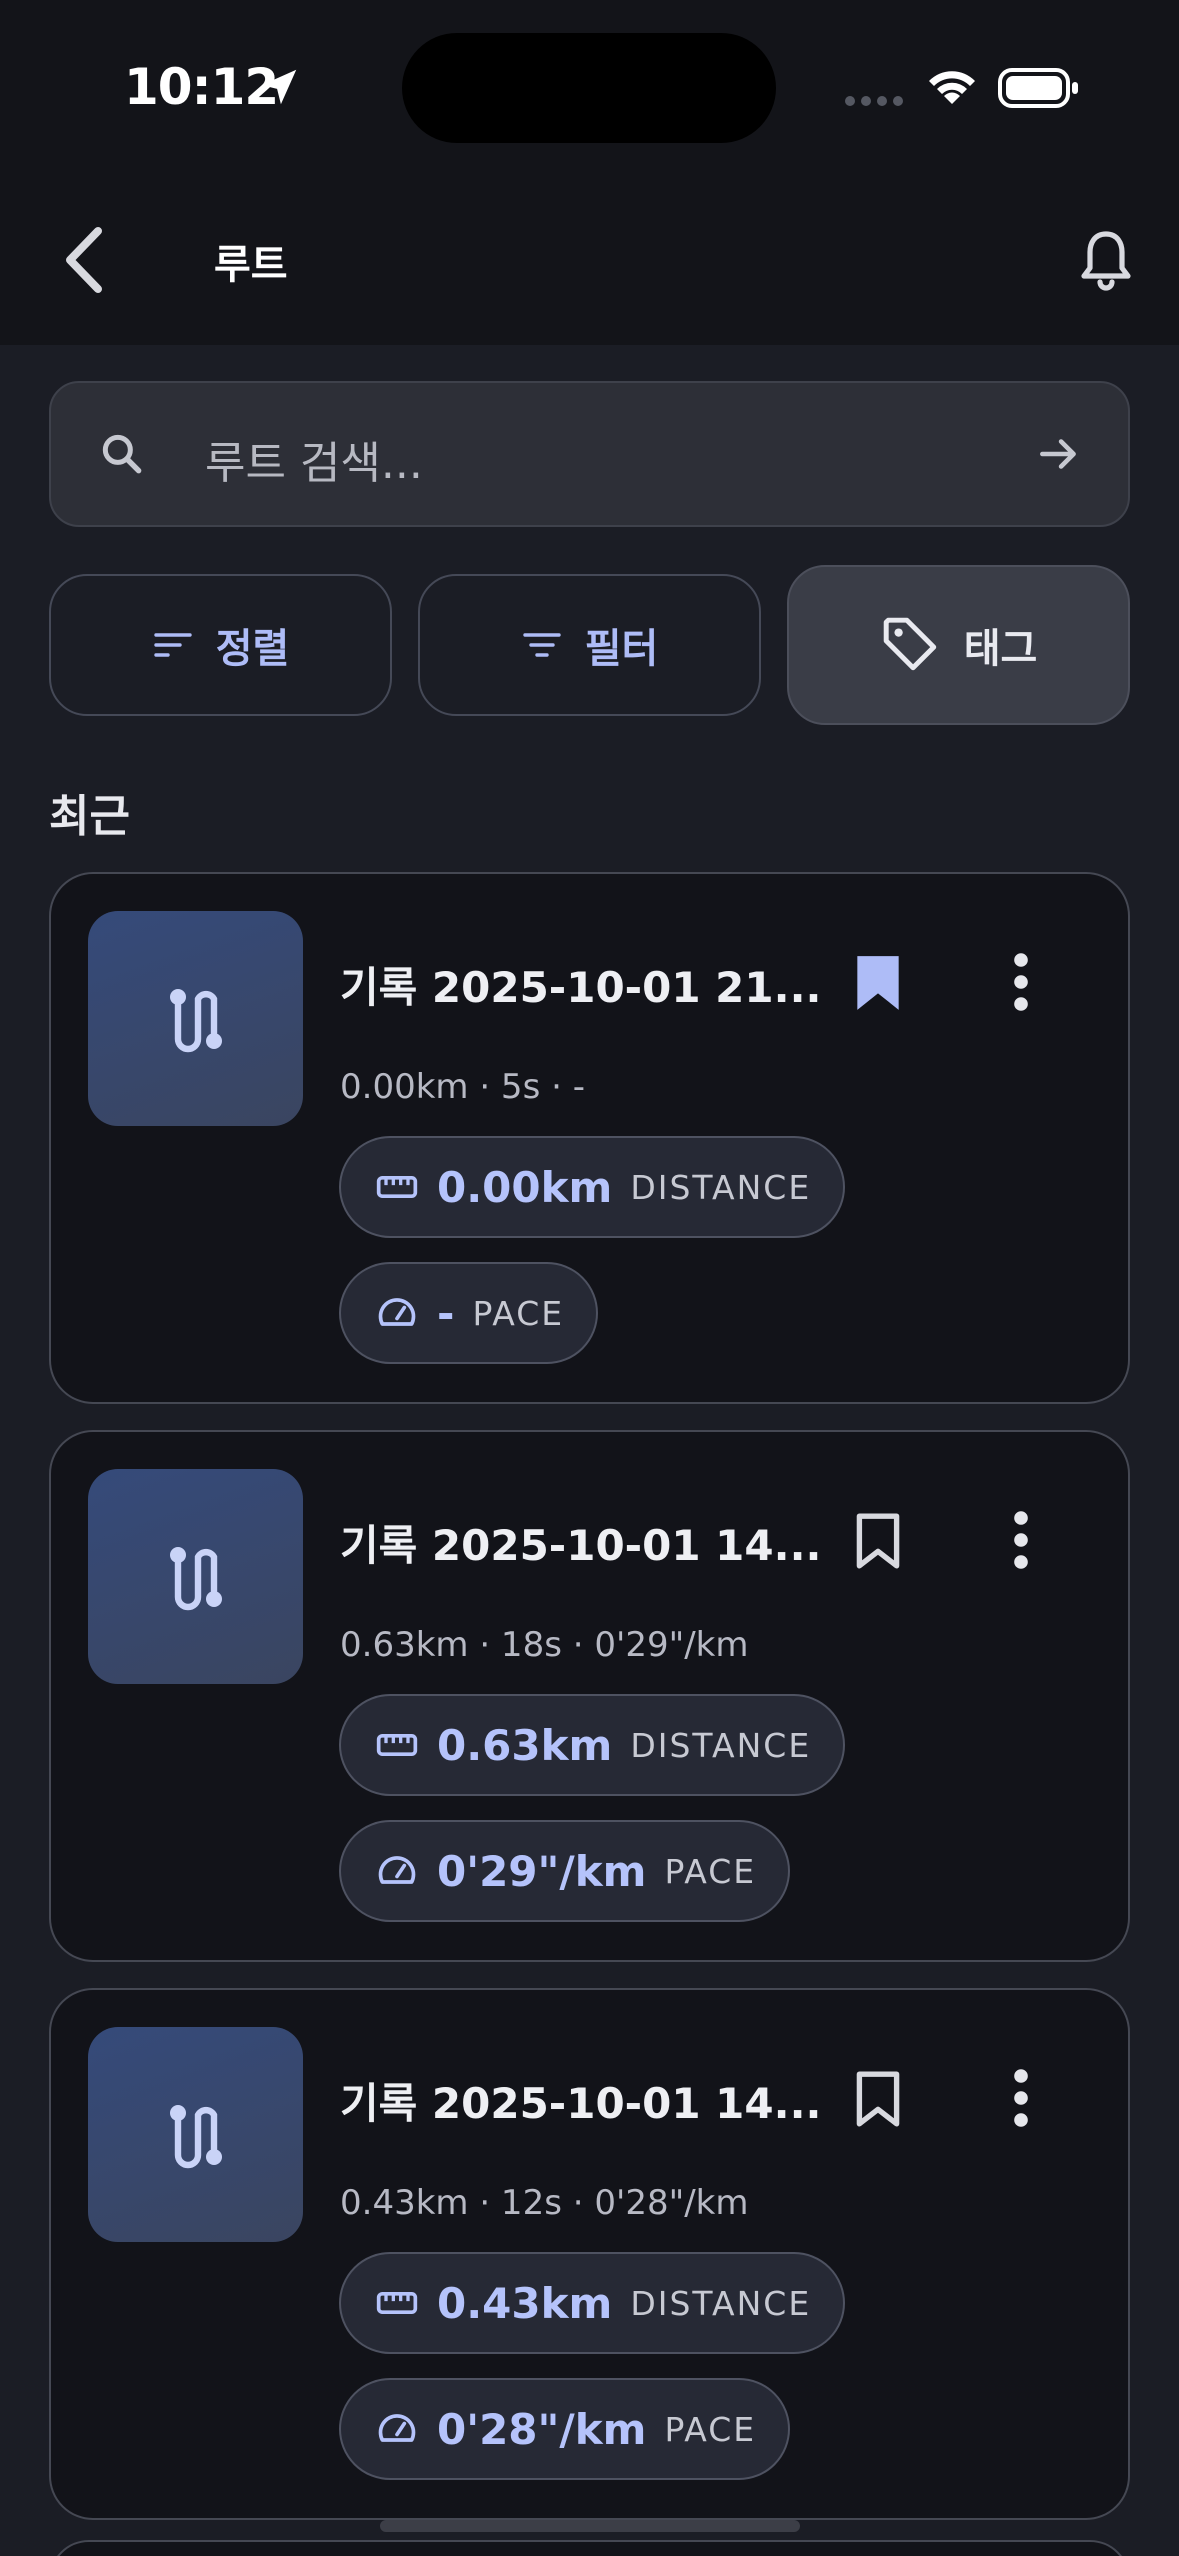 The image size is (1179, 2556). Describe the element at coordinates (589, 172) in the screenshot. I see `top-app-bar: 10:12 루트` at that location.